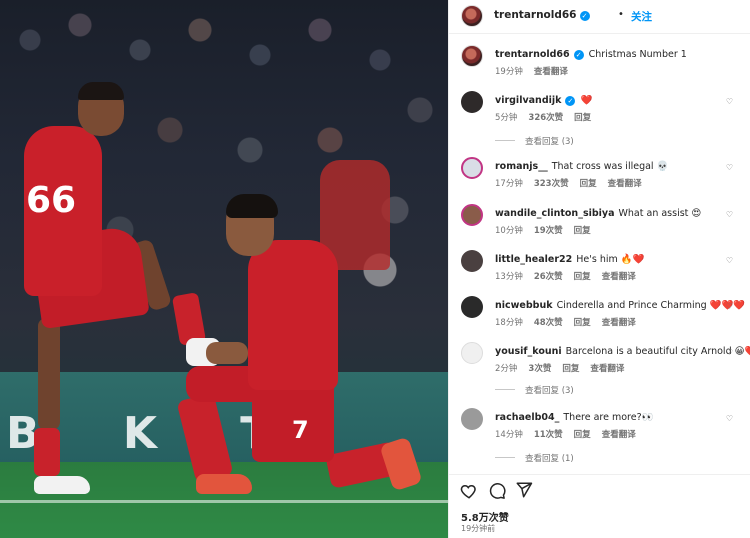 This screenshot has height=538, width=750. What do you see at coordinates (555, 213) in the screenshot?
I see `comment-username: wandile_clinton_sibiya` at bounding box center [555, 213].